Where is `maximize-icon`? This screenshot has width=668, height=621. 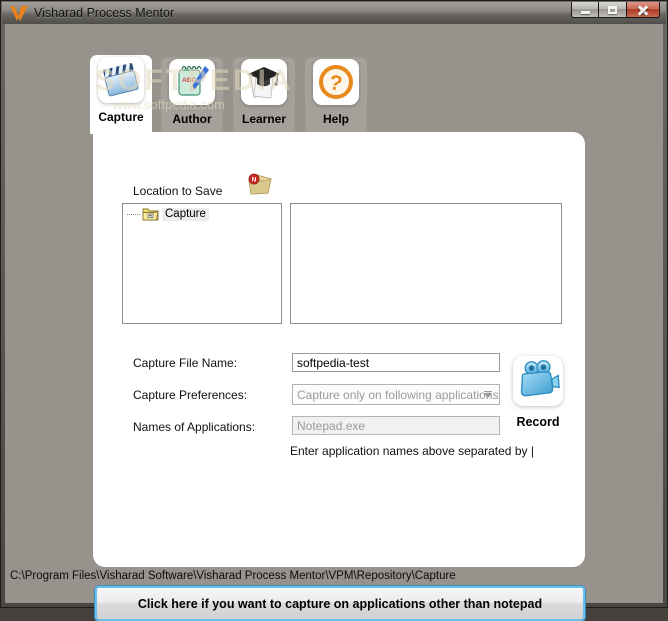 maximize-icon is located at coordinates (612, 9).